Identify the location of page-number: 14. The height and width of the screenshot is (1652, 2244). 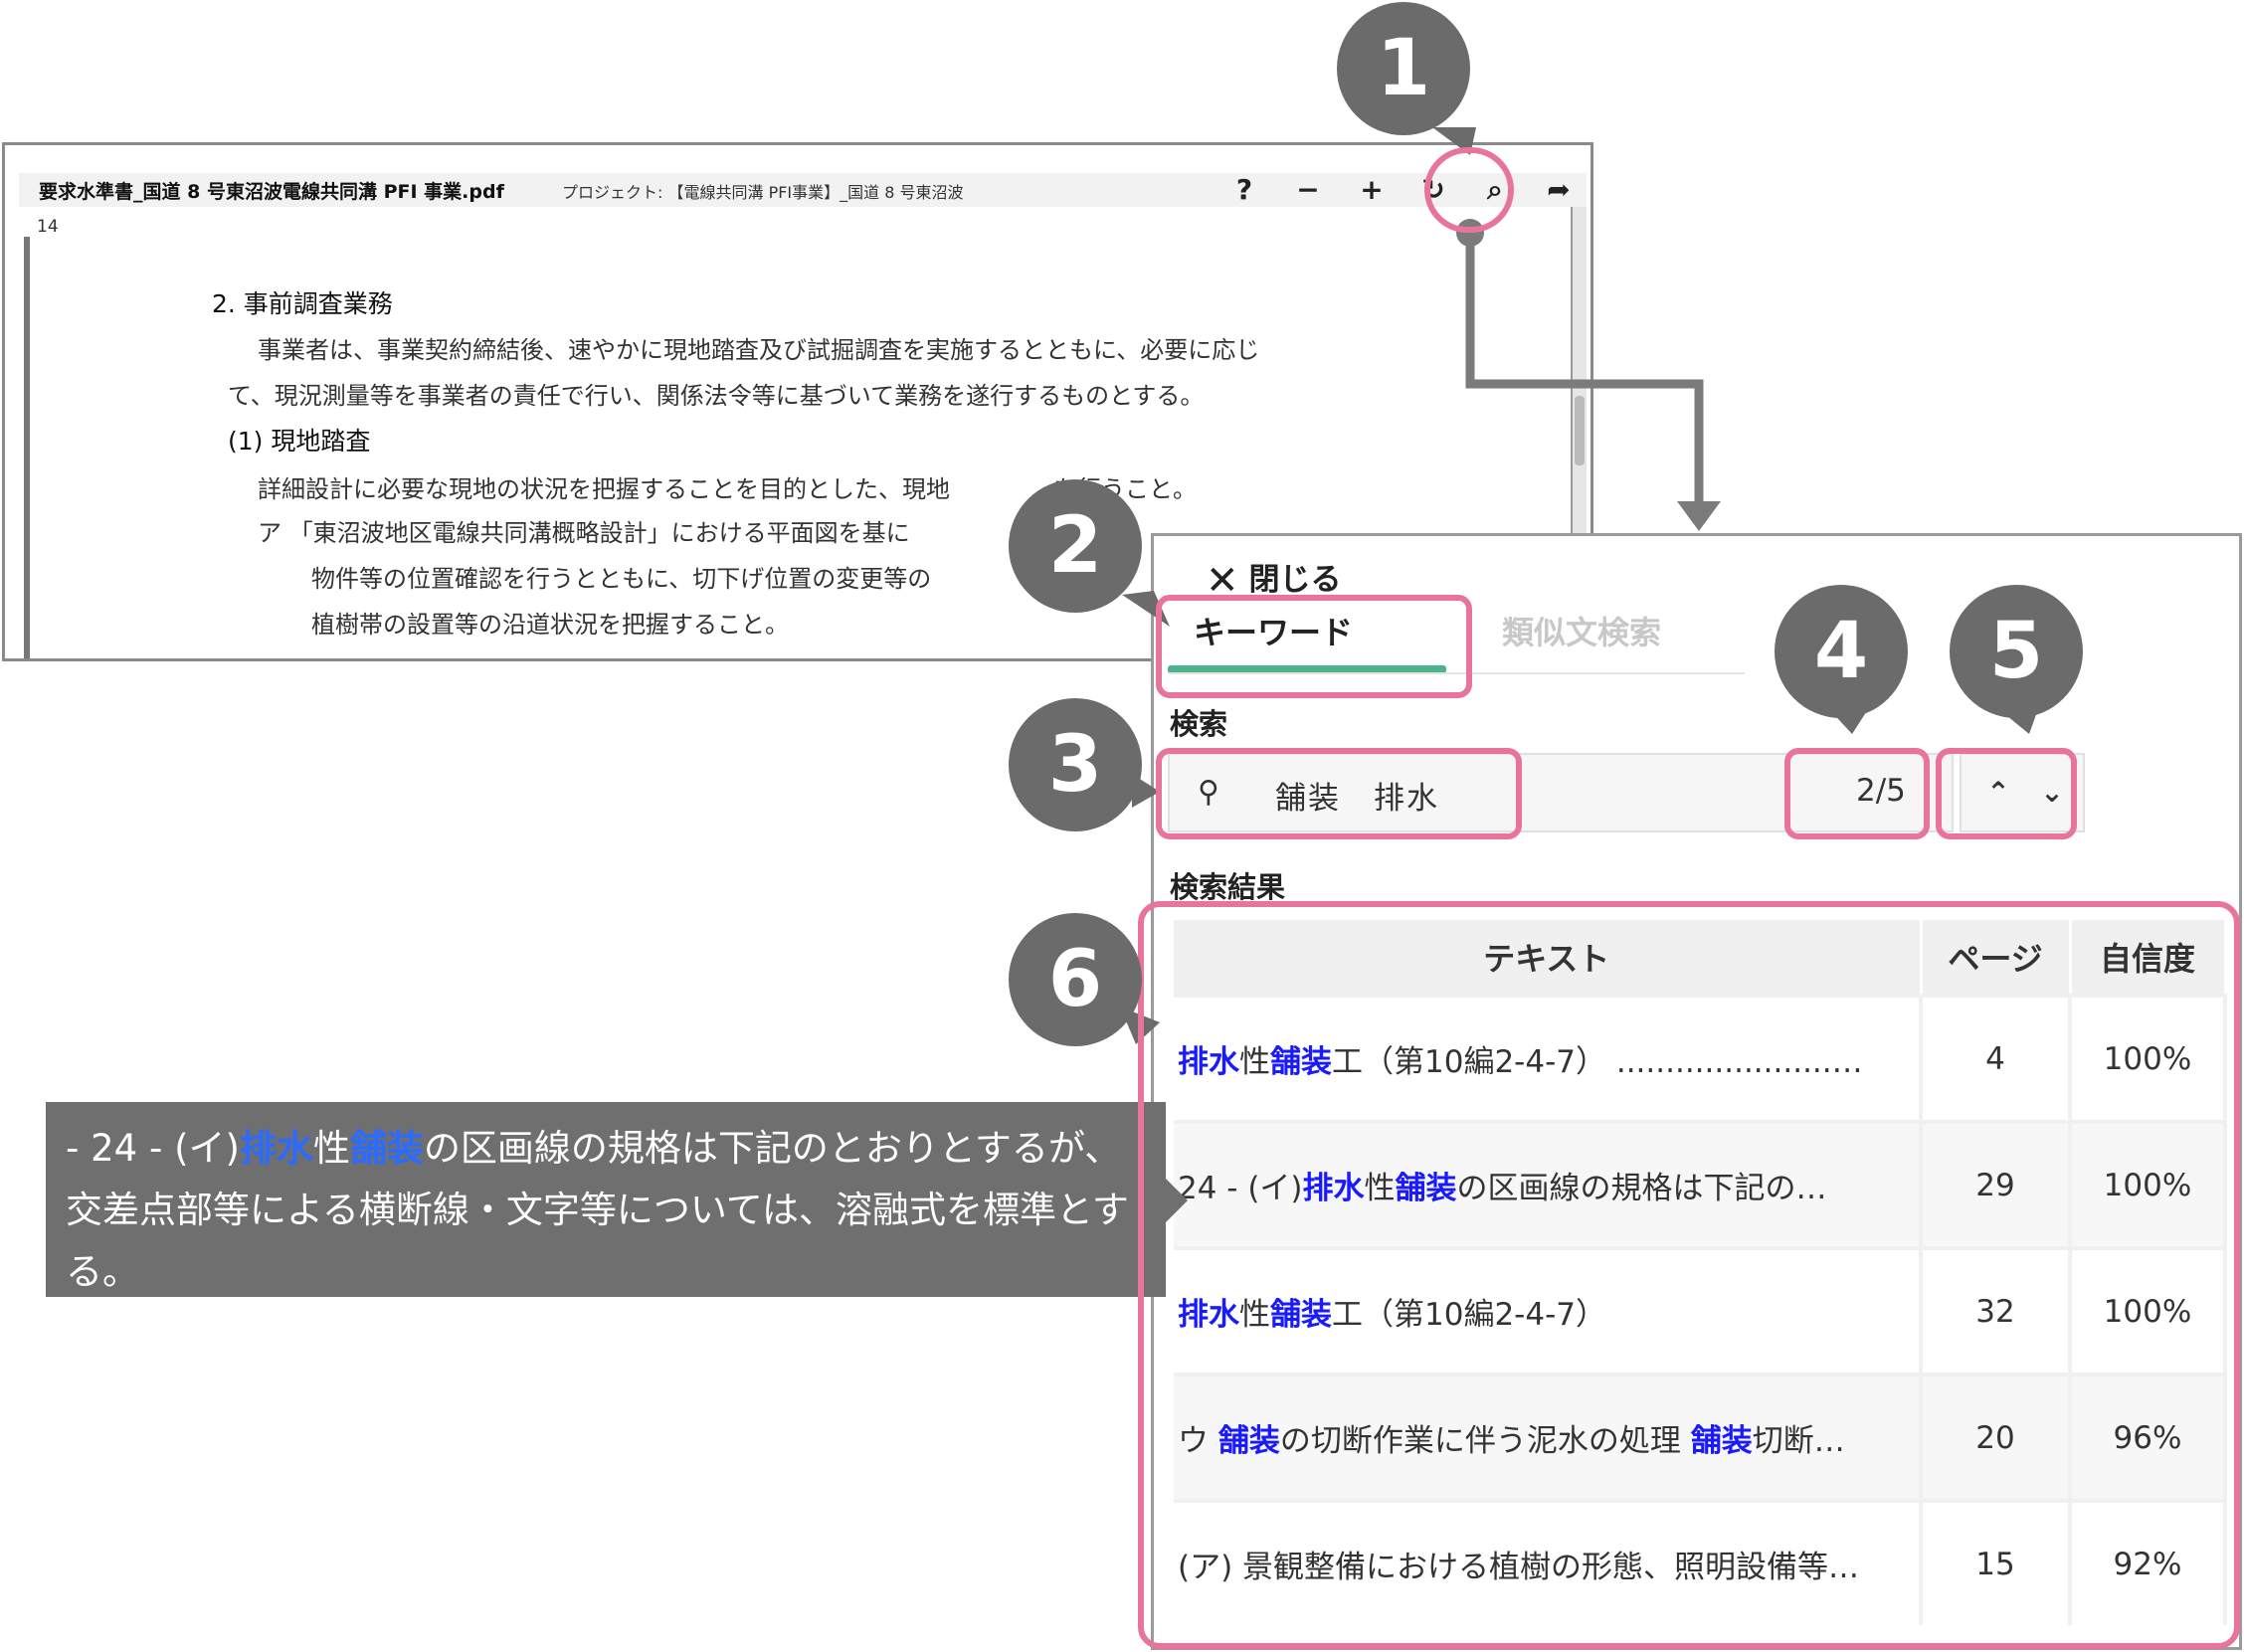
(48, 227).